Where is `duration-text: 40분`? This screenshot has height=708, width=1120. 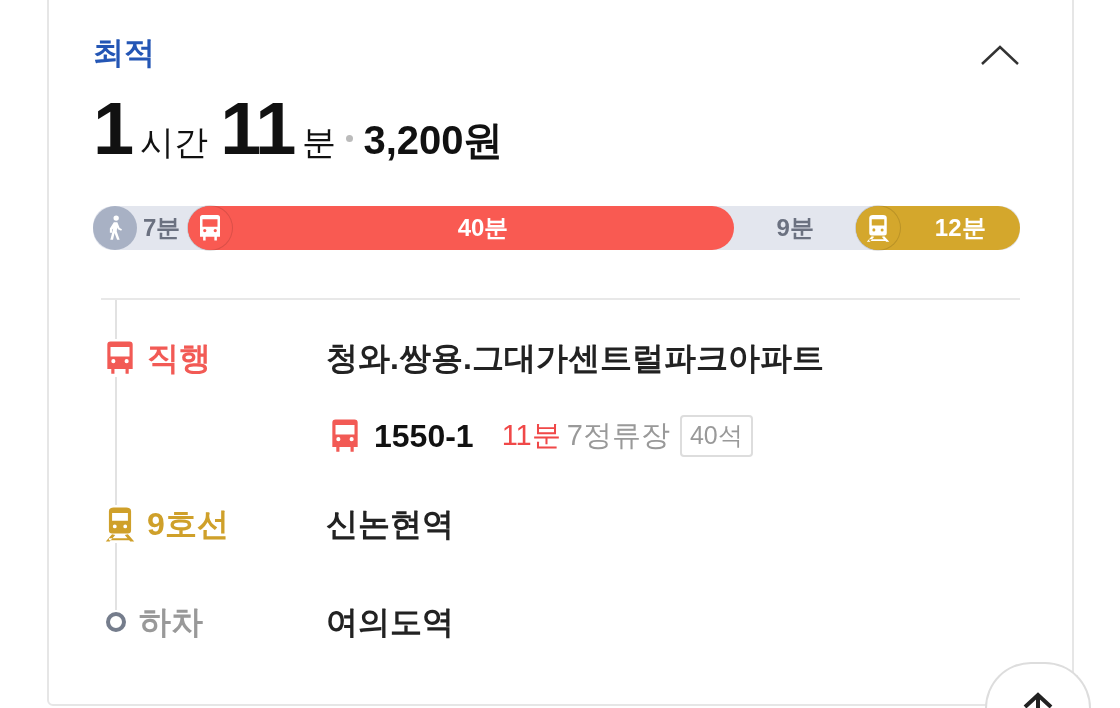 duration-text: 40분 is located at coordinates (483, 228).